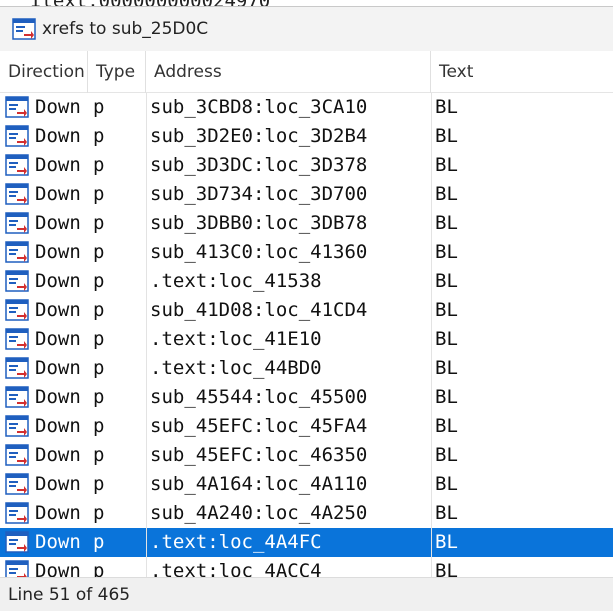 This screenshot has height=611, width=613. What do you see at coordinates (259, 194) in the screenshot?
I see `row-address: sub_3D734:loc_3D700` at bounding box center [259, 194].